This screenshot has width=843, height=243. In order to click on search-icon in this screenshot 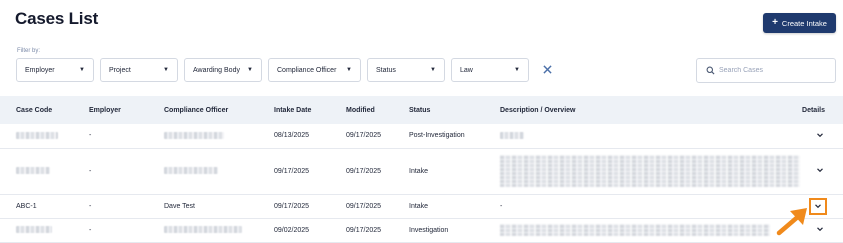, I will do `click(710, 71)`.